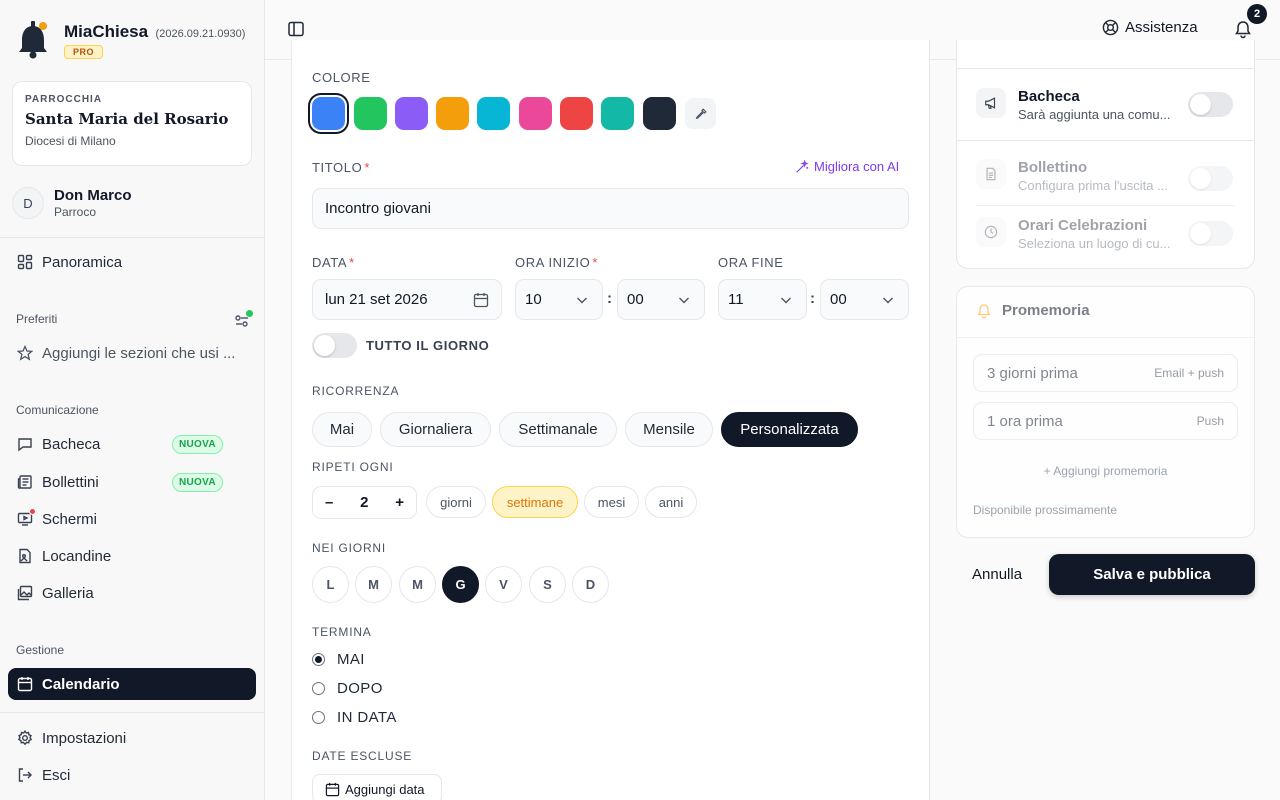  Describe the element at coordinates (334, 345) in the screenshot. I see `all-day-toggle` at that location.